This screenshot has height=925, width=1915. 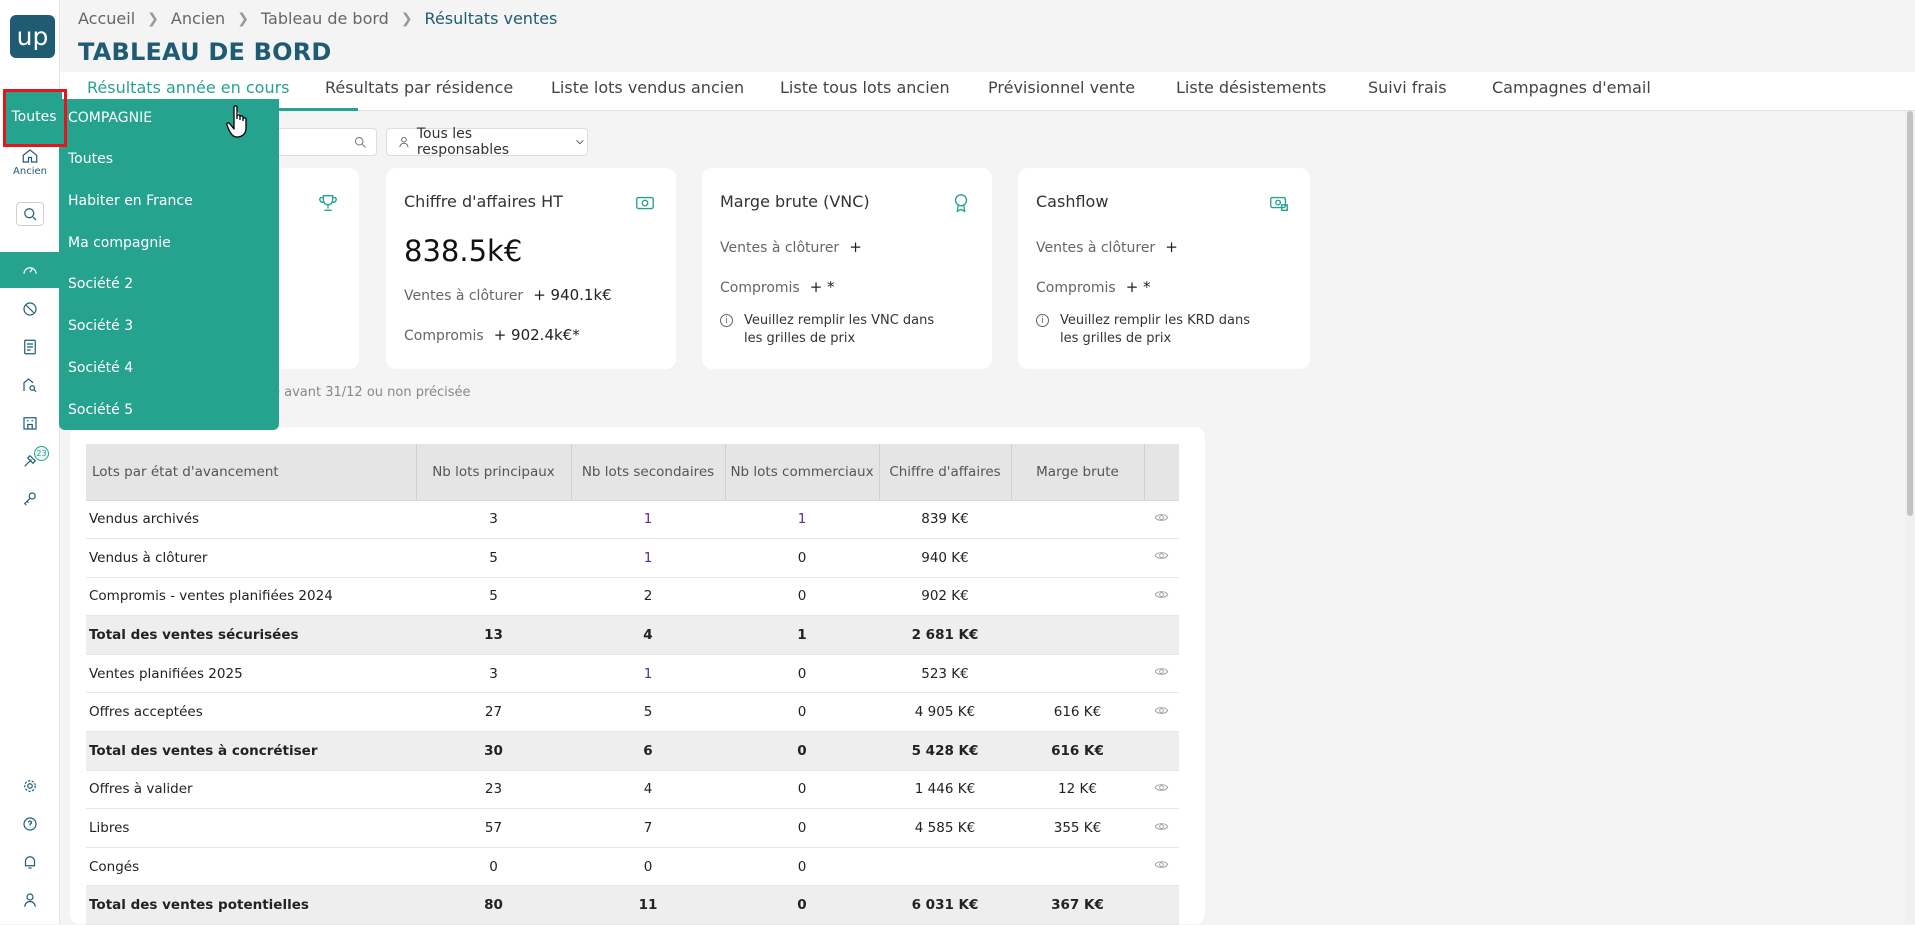 What do you see at coordinates (100, 410) in the screenshot?
I see `dropdown-option: Société 5` at bounding box center [100, 410].